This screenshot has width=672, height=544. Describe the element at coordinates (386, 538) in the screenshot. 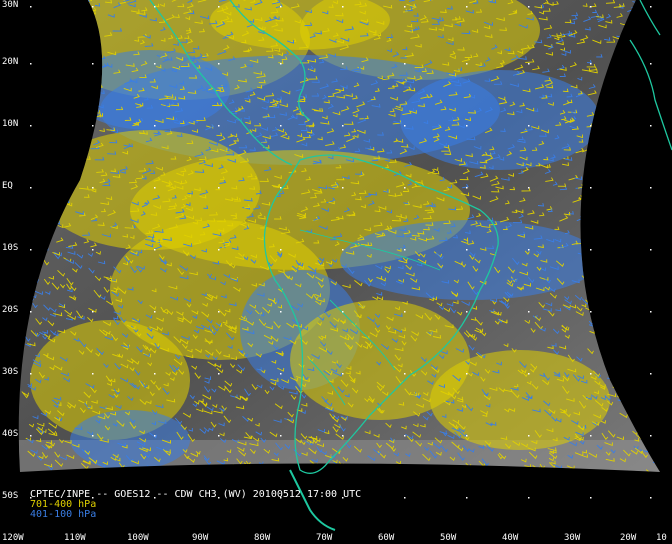

I see `lon-label-60w: 60W` at that location.